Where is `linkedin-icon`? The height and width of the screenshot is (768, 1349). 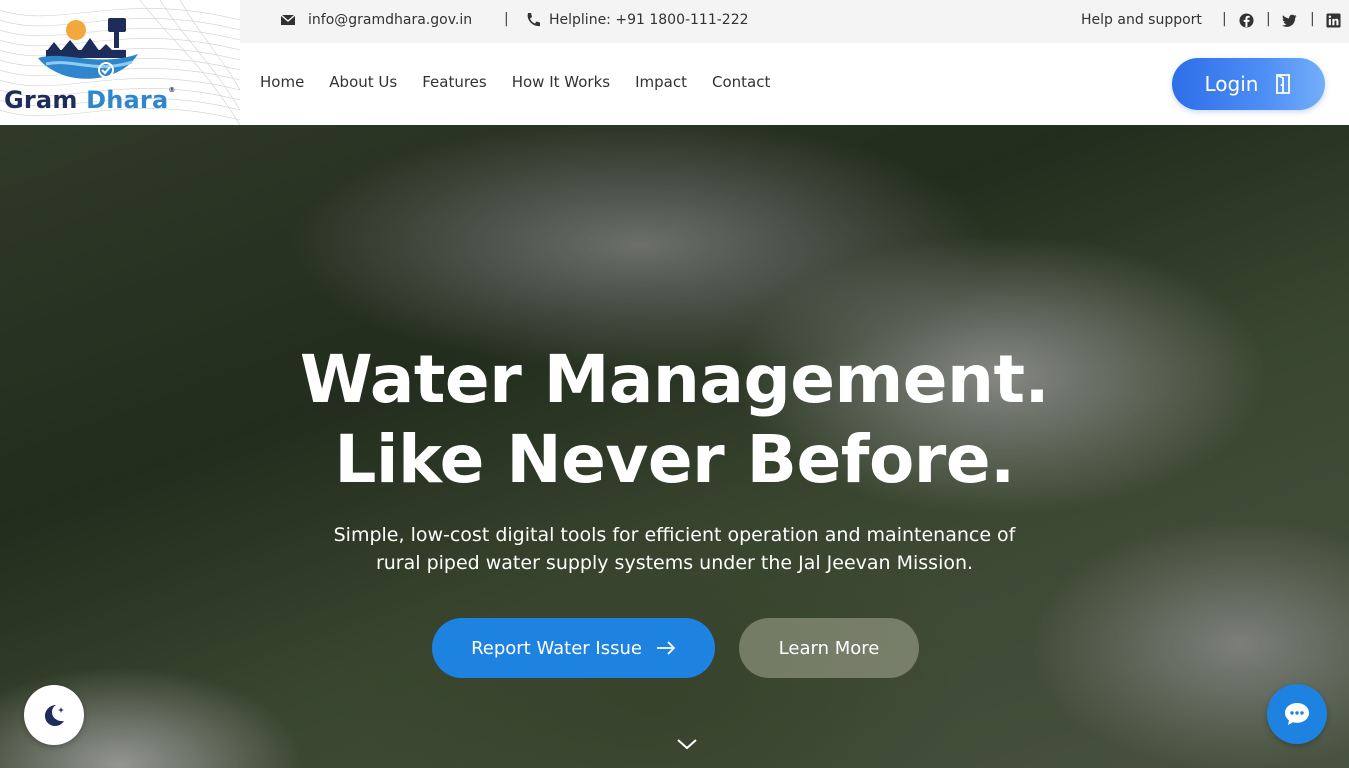
linkedin-icon is located at coordinates (1333, 20).